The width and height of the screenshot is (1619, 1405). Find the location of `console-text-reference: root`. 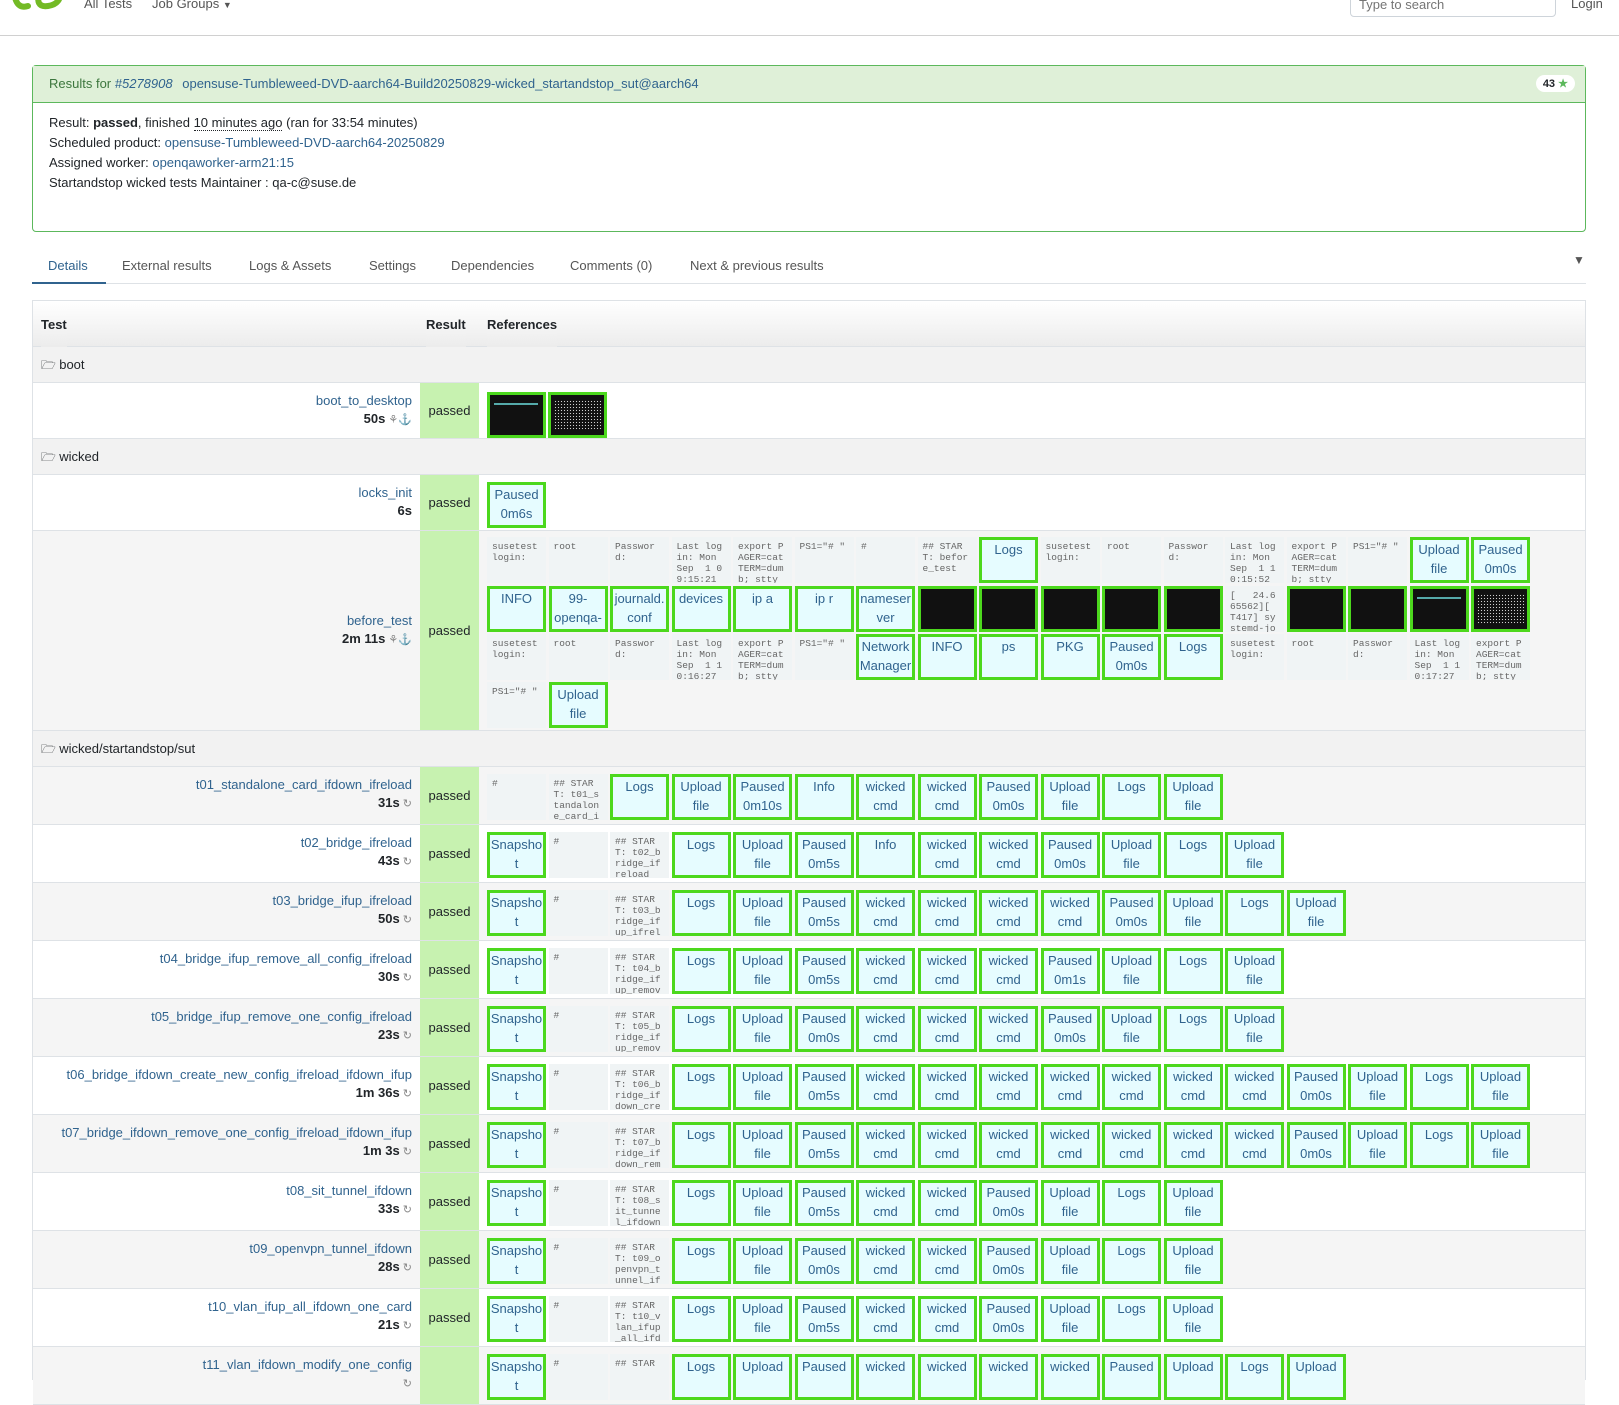

console-text-reference: root is located at coordinates (1131, 560).